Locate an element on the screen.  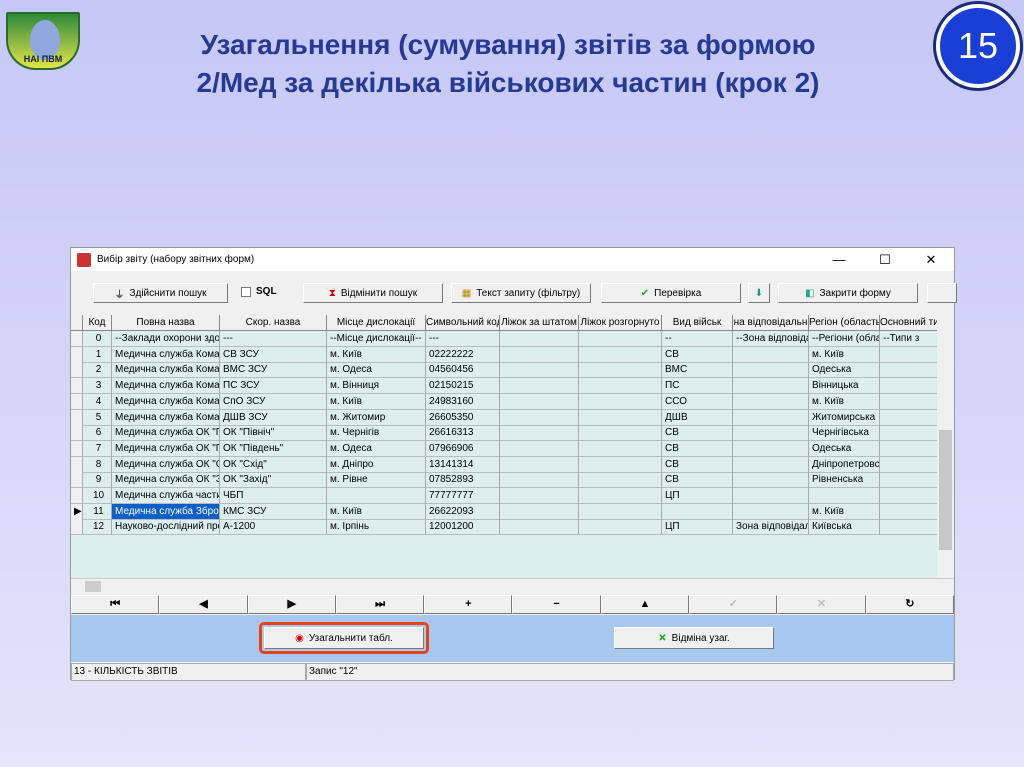
table-cell: --Типи з is located at coordinates (909, 339).